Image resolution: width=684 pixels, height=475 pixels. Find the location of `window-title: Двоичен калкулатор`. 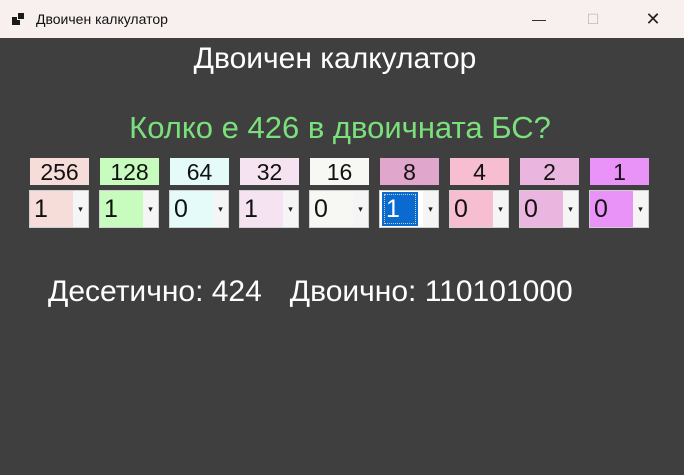

window-title: Двоичен калкулатор is located at coordinates (102, 19).